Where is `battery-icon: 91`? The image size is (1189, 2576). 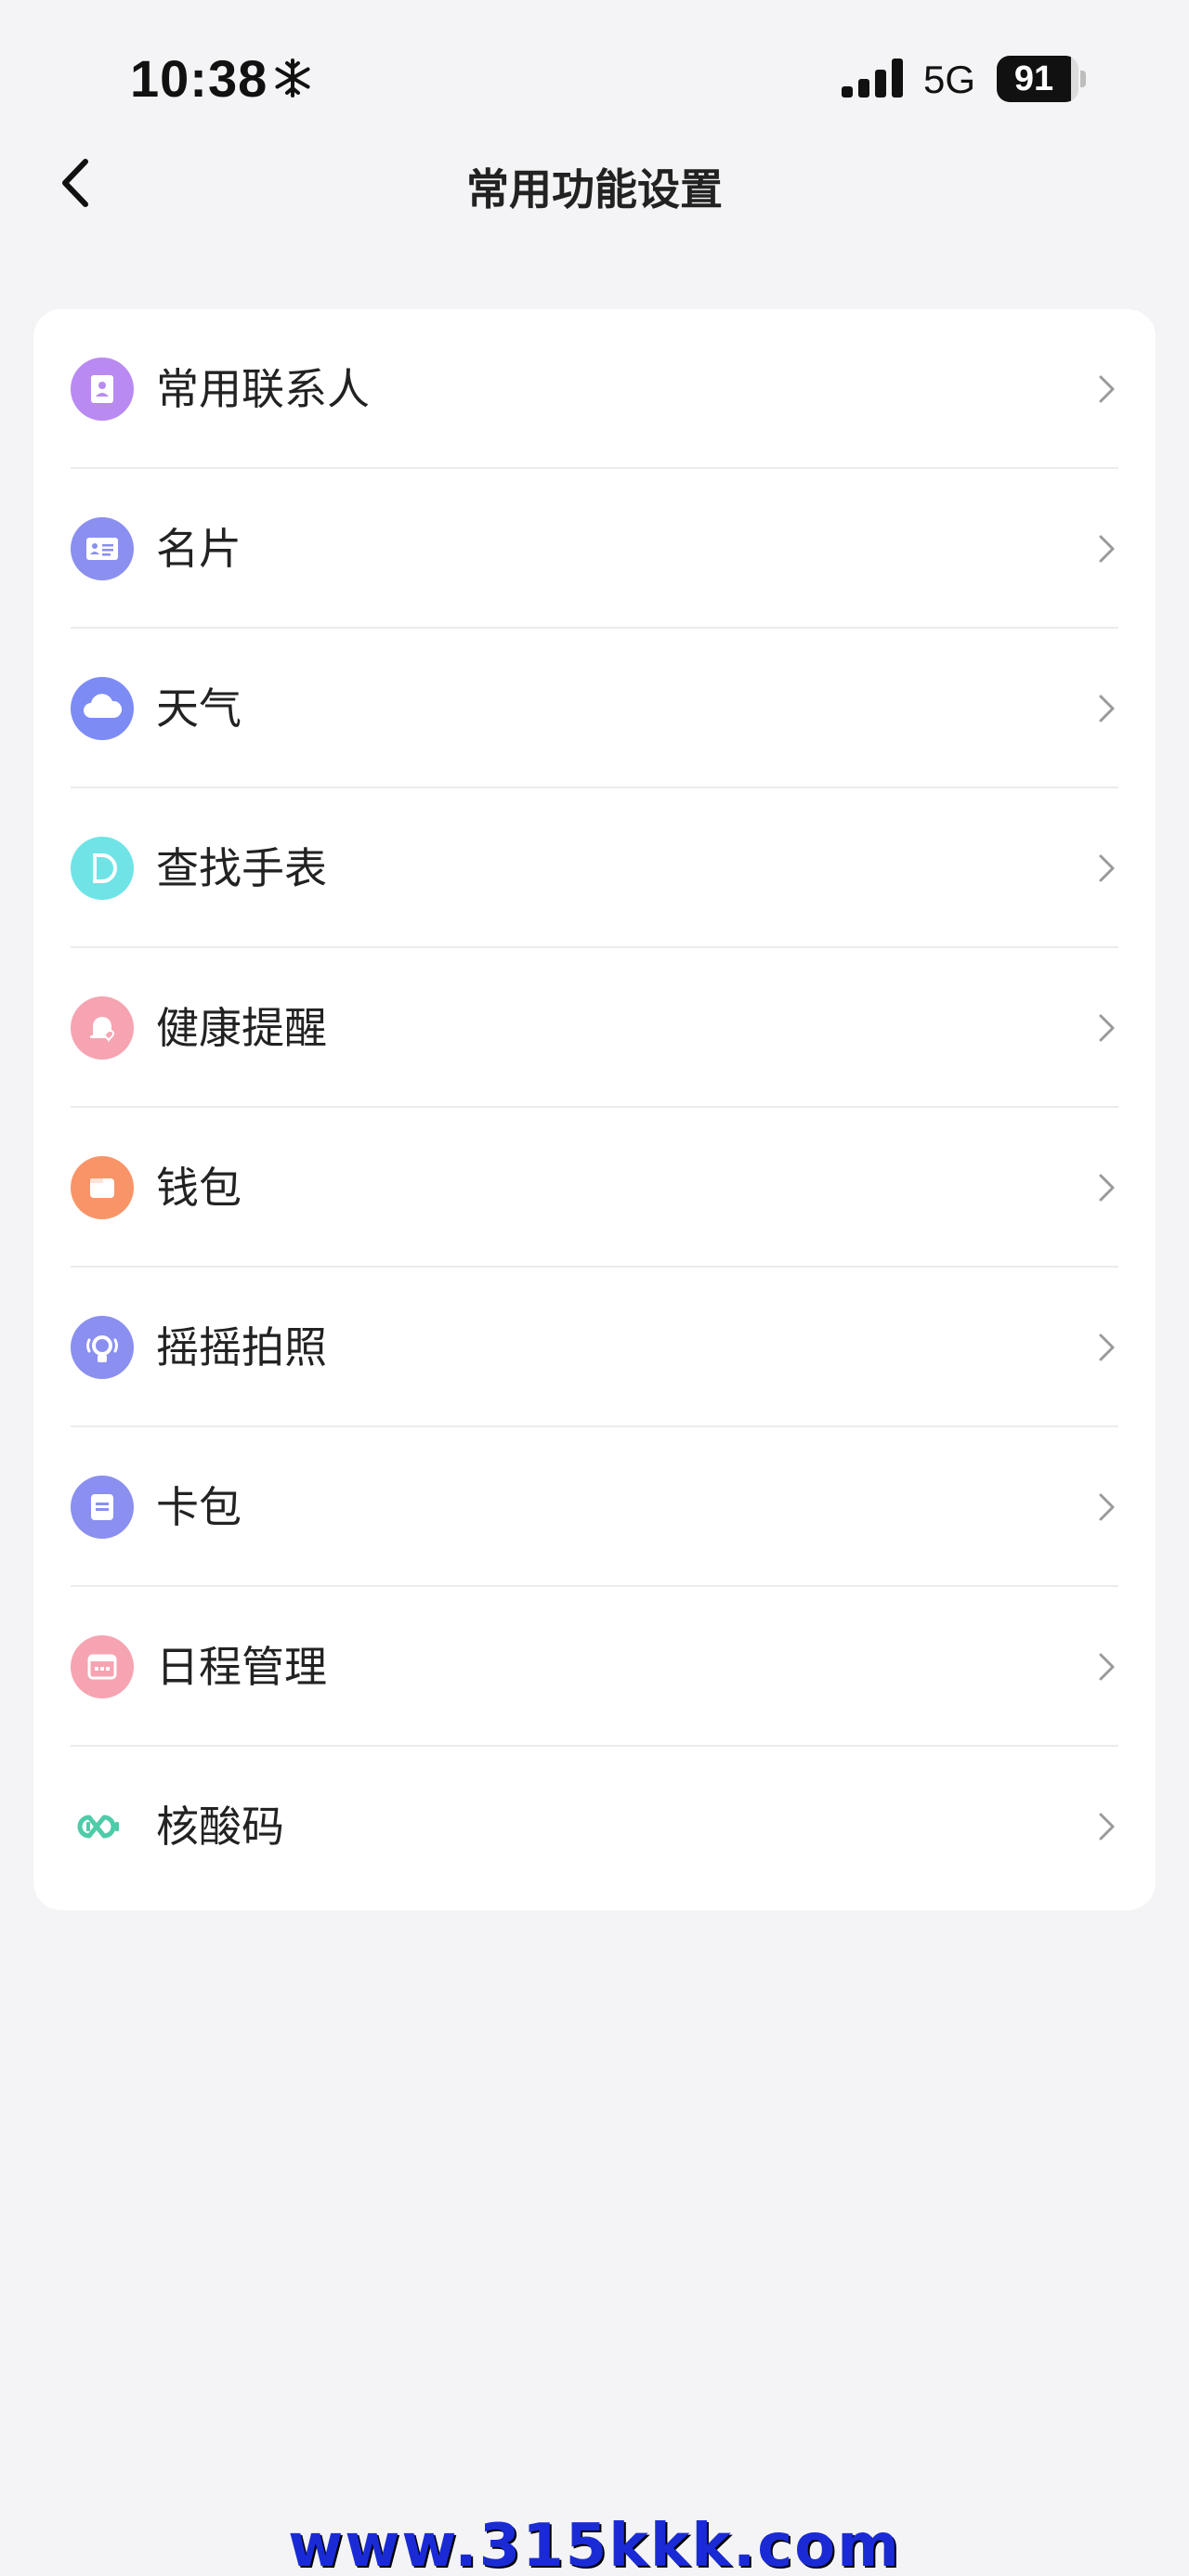 battery-icon: 91 is located at coordinates (1041, 79).